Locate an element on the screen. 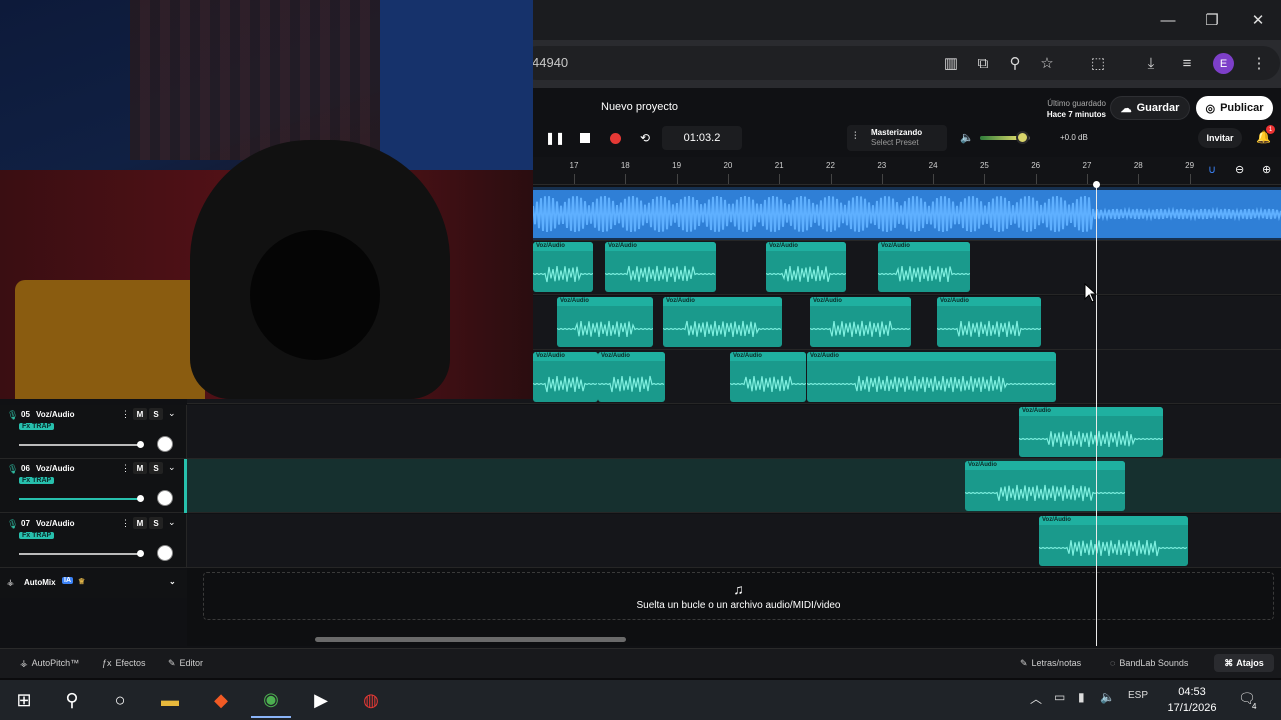 This screenshot has height=720, width=1281. tray-volume-icon: 🔈 is located at coordinates (1107, 697).